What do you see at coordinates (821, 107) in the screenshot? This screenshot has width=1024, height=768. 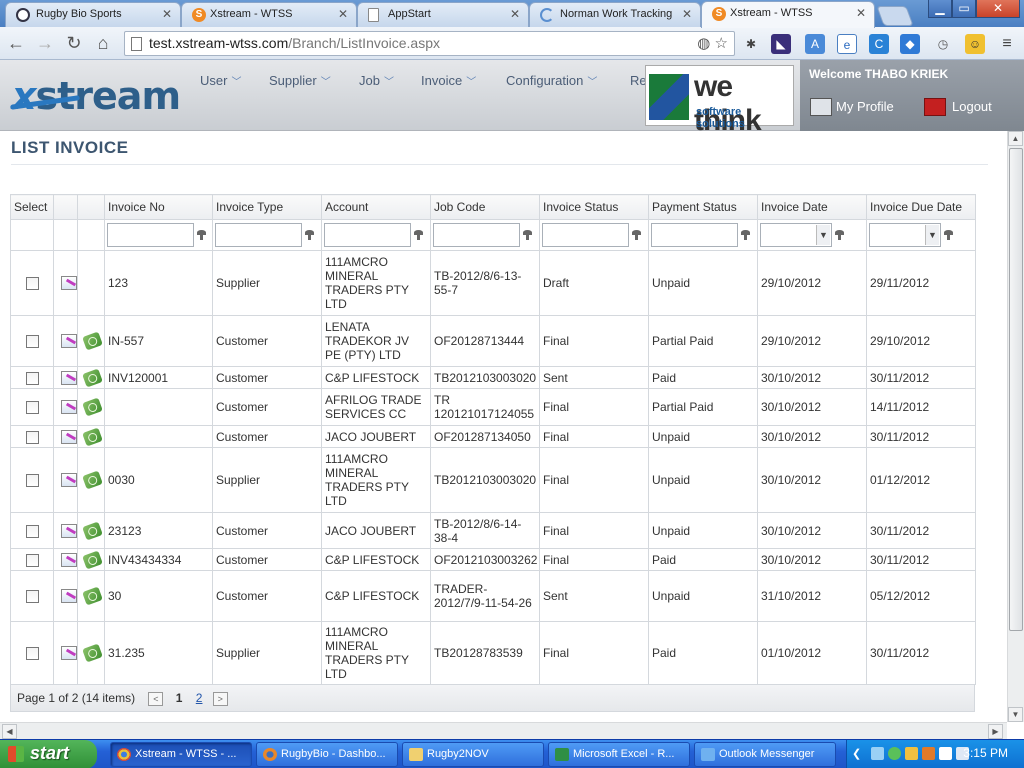 I see `profile-icon` at bounding box center [821, 107].